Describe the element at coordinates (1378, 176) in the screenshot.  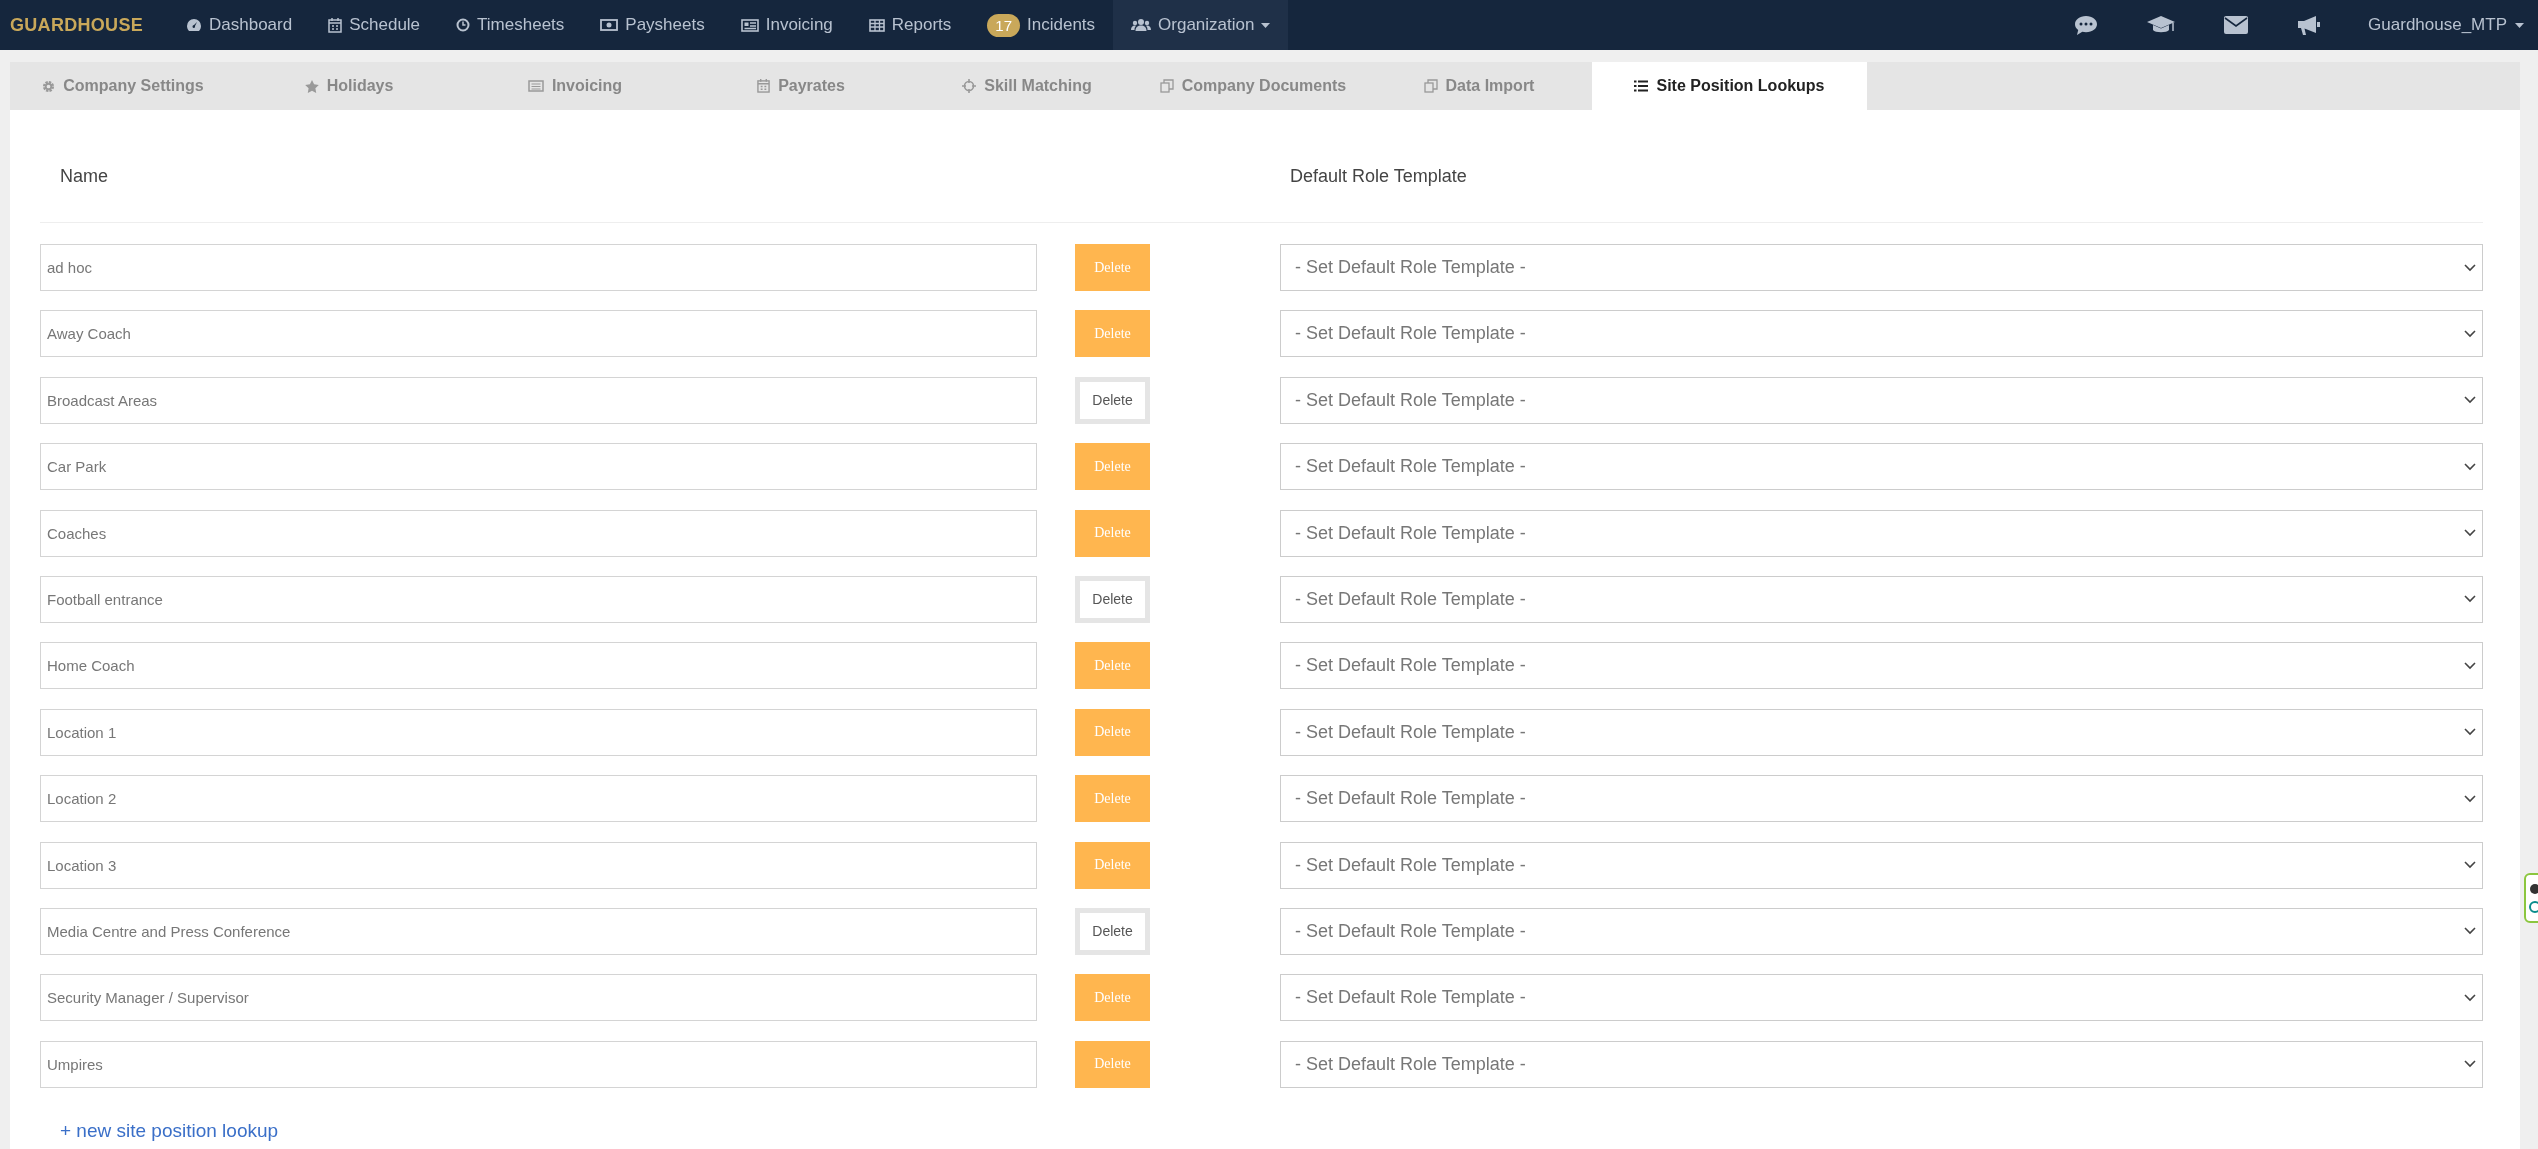
I see `column-header: Default Role Template` at that location.